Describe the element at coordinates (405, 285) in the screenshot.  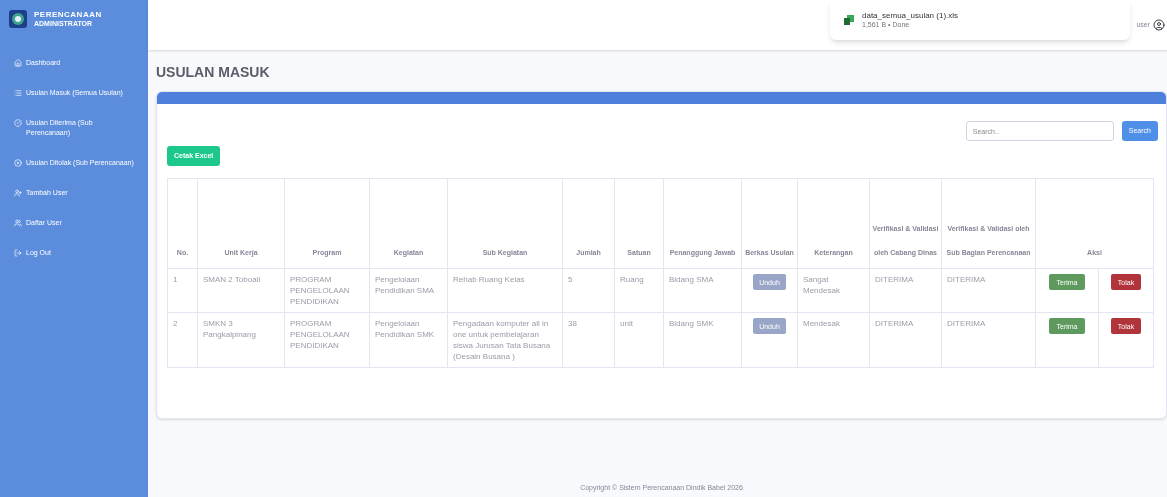
I see `table-cell: Pengelolaan Pendidikan SMA` at that location.